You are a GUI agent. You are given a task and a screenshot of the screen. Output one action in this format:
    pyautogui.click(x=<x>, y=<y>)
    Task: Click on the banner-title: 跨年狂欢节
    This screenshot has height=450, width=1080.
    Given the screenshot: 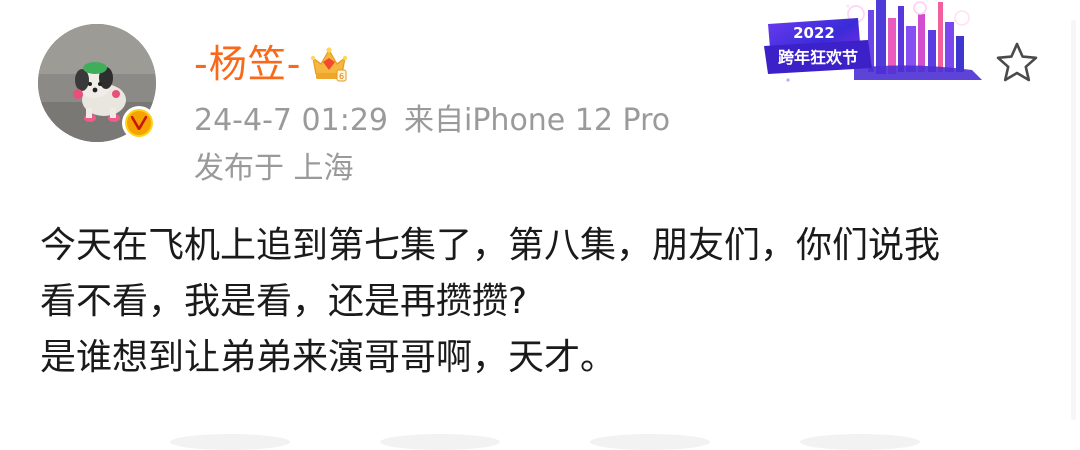 What is the action you would take?
    pyautogui.click(x=818, y=57)
    